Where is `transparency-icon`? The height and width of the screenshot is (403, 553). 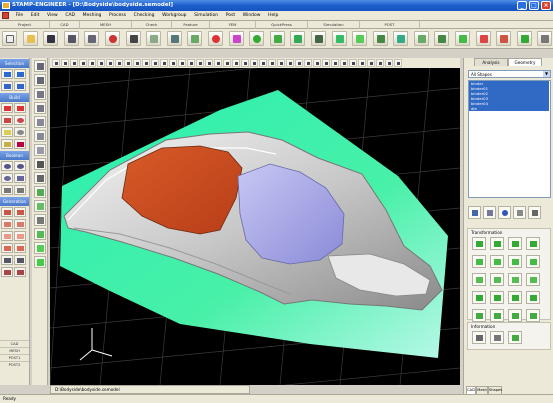 transparency-icon is located at coordinates (281, 63).